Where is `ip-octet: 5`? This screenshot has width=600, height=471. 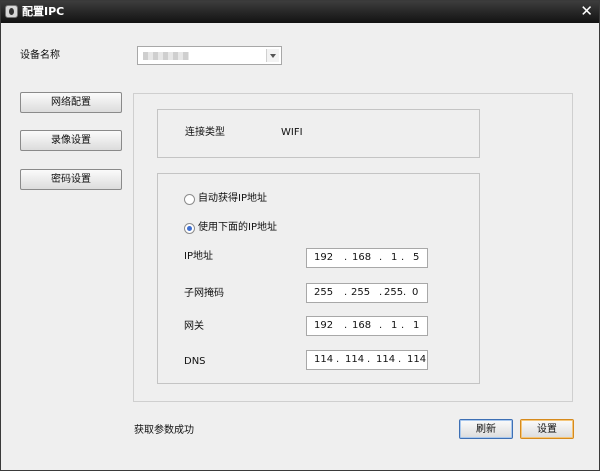
ip-octet: 5 is located at coordinates (416, 257).